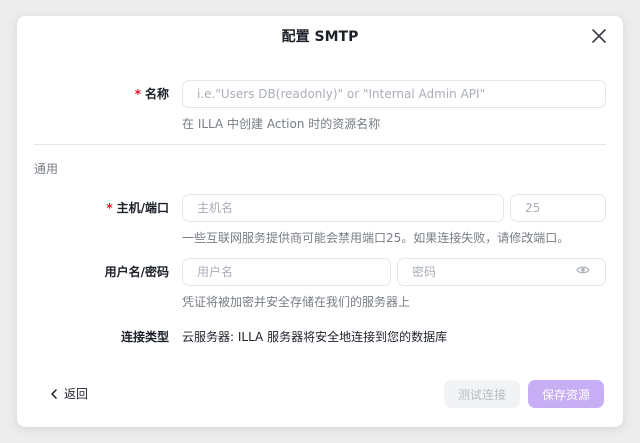  What do you see at coordinates (320, 144) in the screenshot?
I see `section-divider` at bounding box center [320, 144].